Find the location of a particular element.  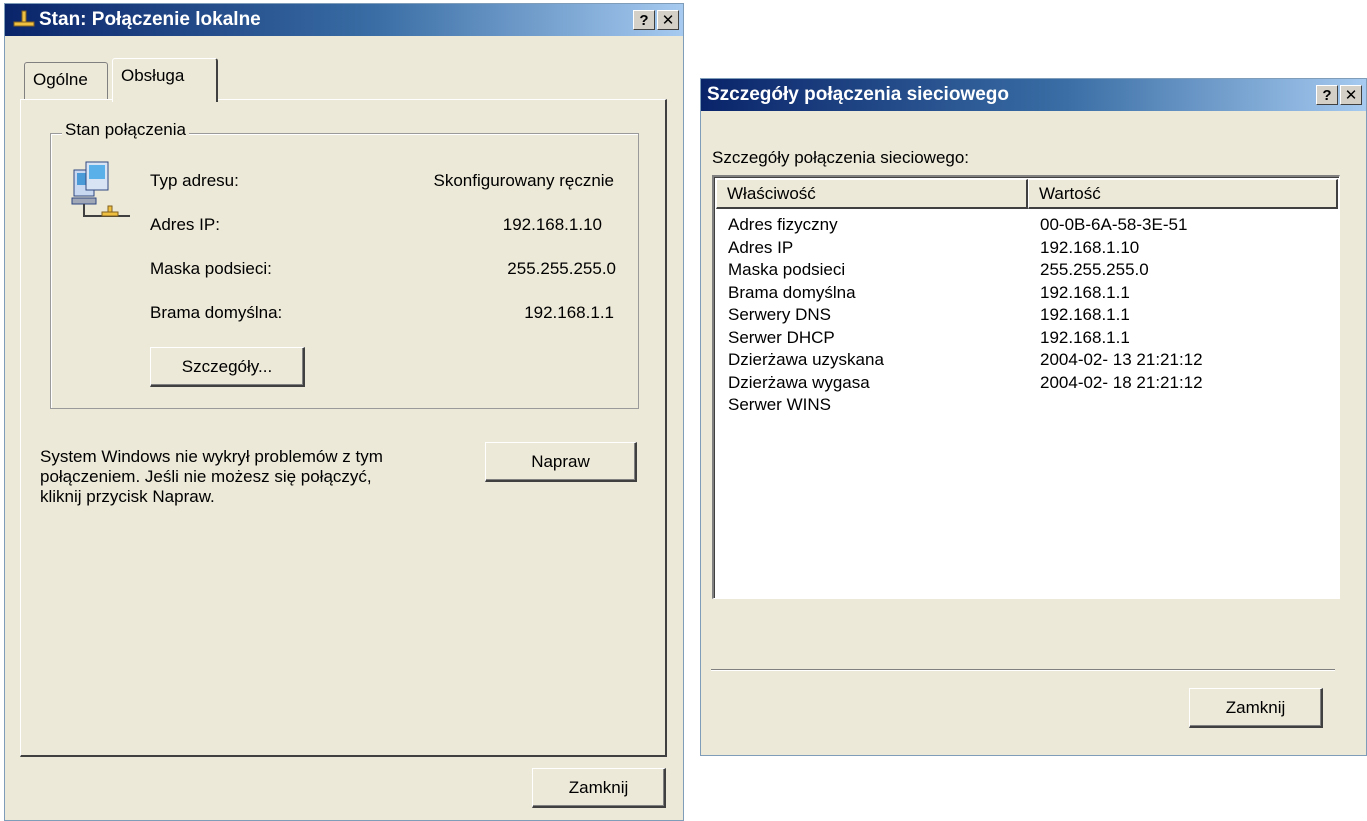

group-label: Stan połączenia is located at coordinates (125, 130).